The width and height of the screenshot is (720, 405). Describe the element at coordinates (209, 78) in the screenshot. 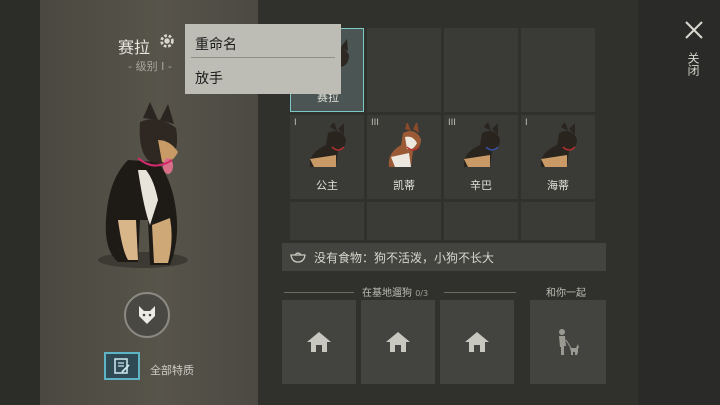

I see `release-menu-item: 放手` at that location.